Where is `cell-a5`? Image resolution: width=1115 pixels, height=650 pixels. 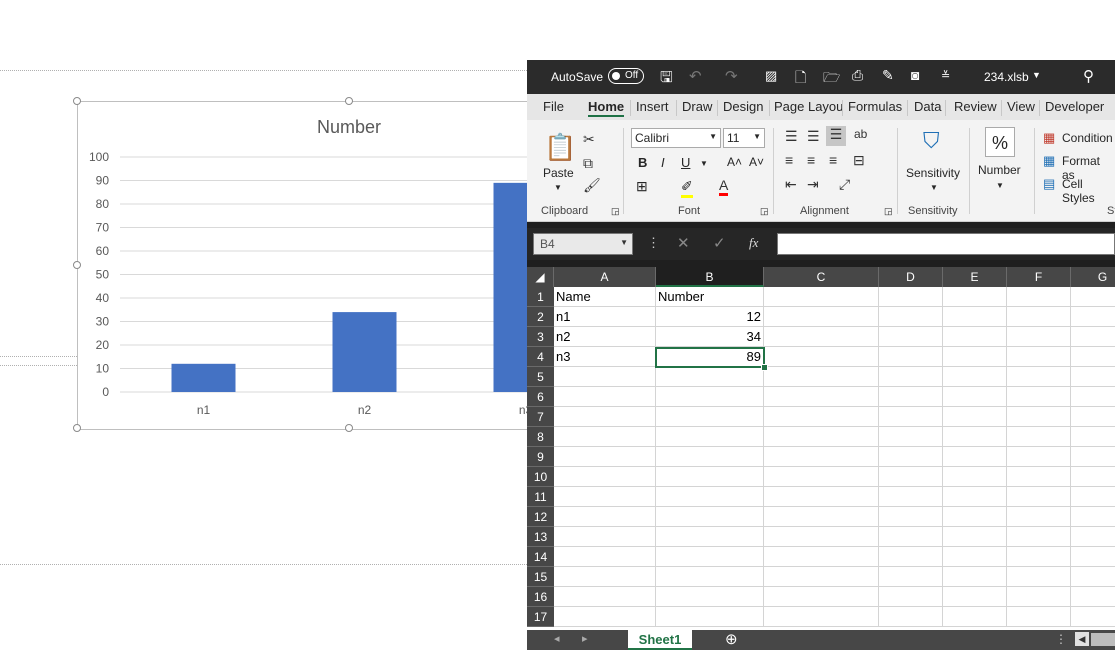 cell-a5 is located at coordinates (605, 377).